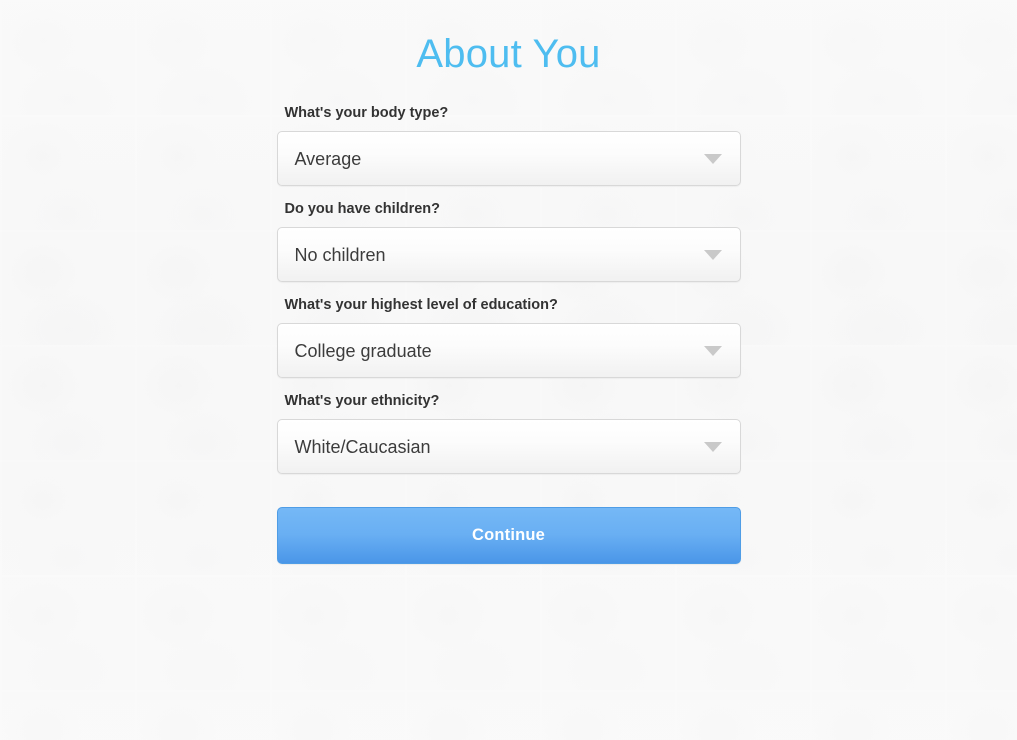 This screenshot has width=1017, height=740. I want to click on page-title: About You, so click(508, 54).